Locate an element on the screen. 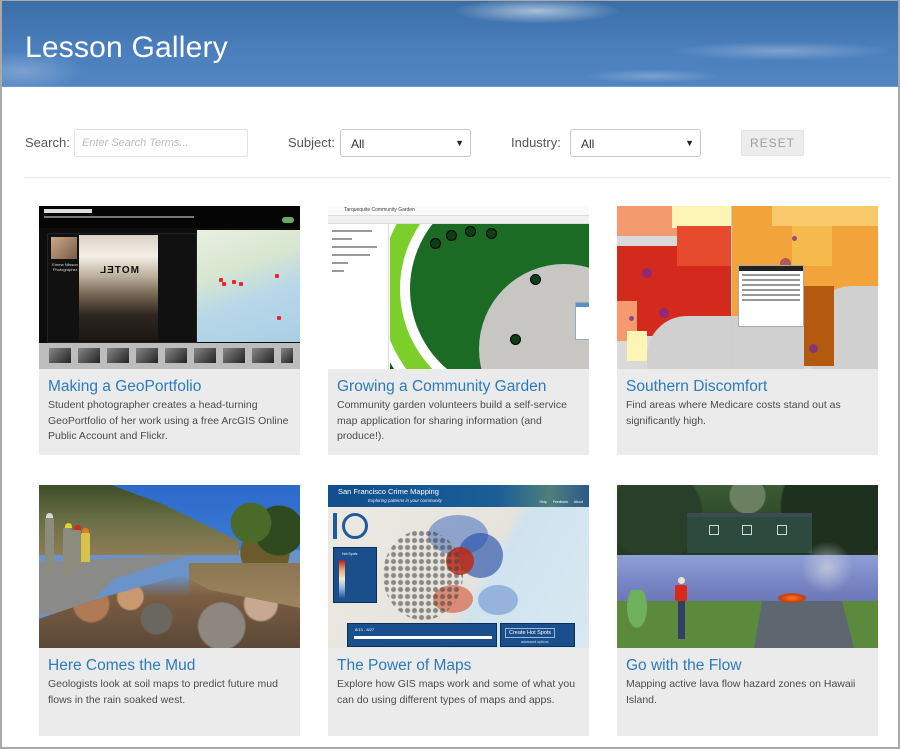 The height and width of the screenshot is (749, 900). house is located at coordinates (749, 533).